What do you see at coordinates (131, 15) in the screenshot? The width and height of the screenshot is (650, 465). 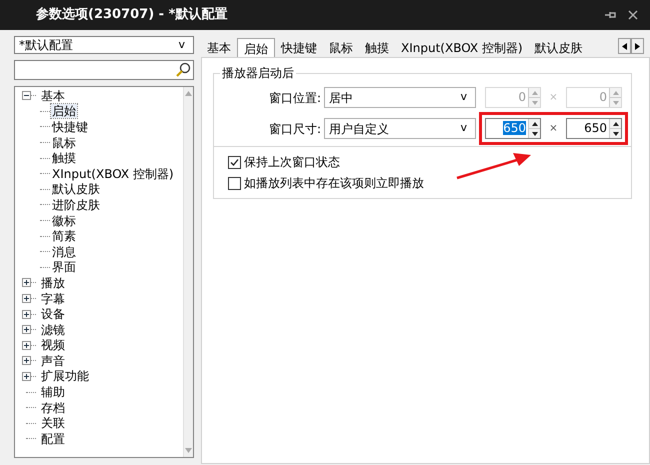 I see `window-title: 参数选项(230707) - *默认配置` at bounding box center [131, 15].